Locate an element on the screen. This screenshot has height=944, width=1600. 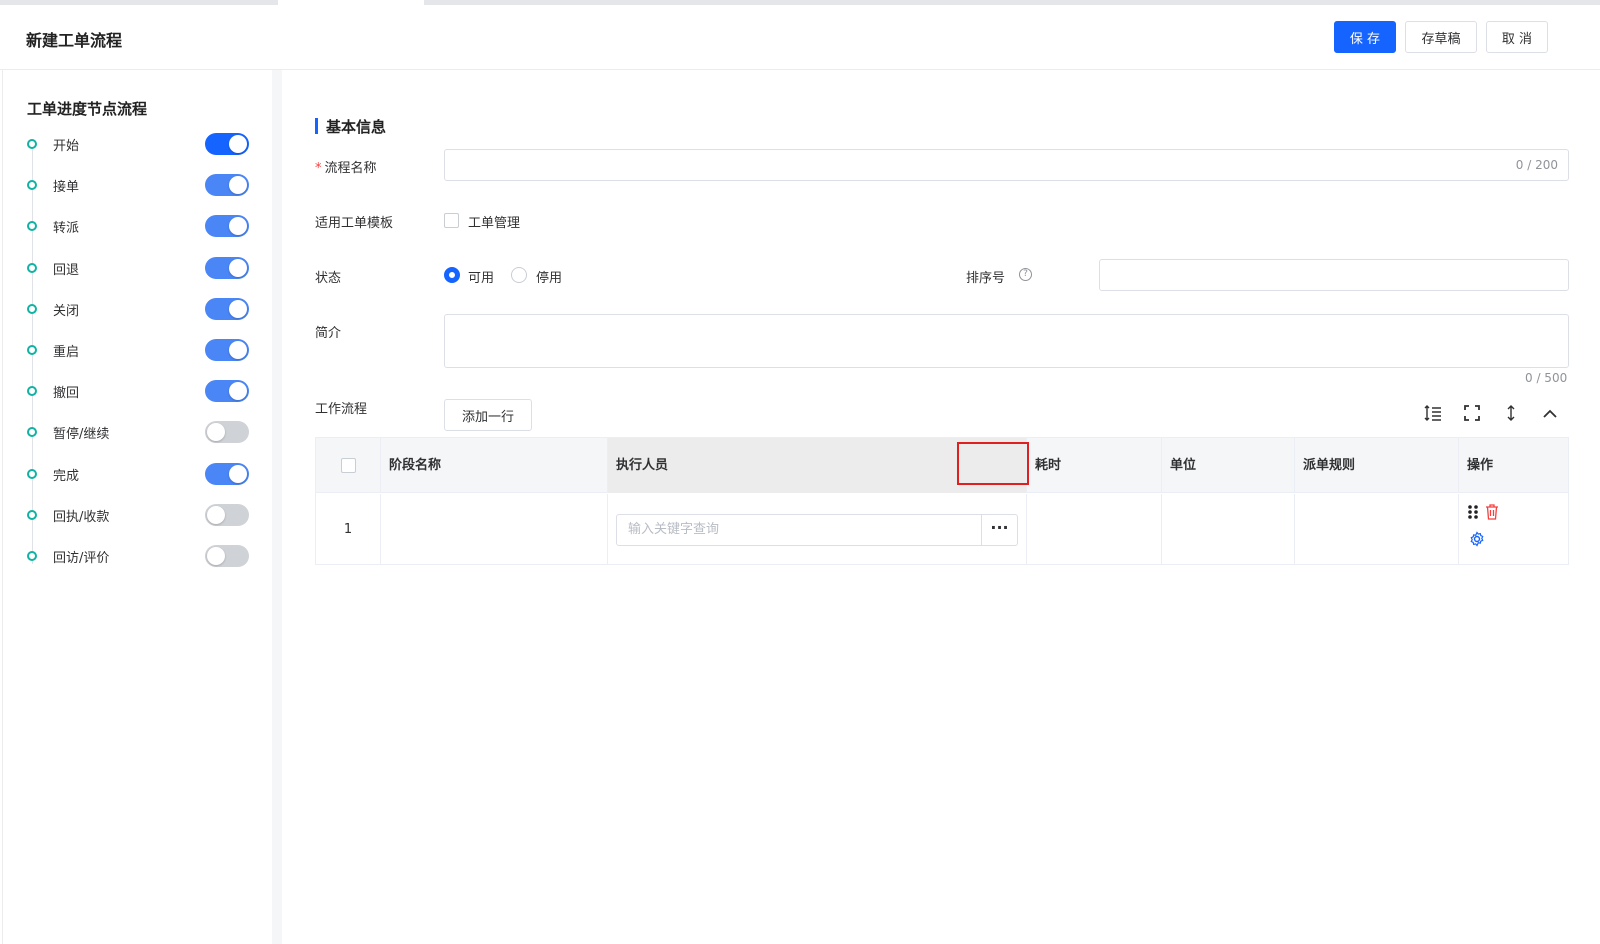
cancel-button: 取 消 is located at coordinates (1517, 37).